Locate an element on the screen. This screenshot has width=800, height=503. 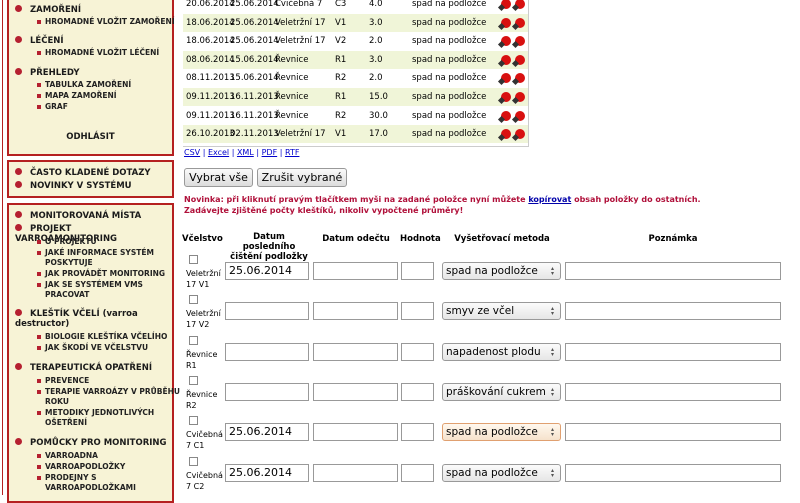
sidebar-item-faq: ČASTO KLADENÉ DOTAZY is located at coordinates (94, 173).